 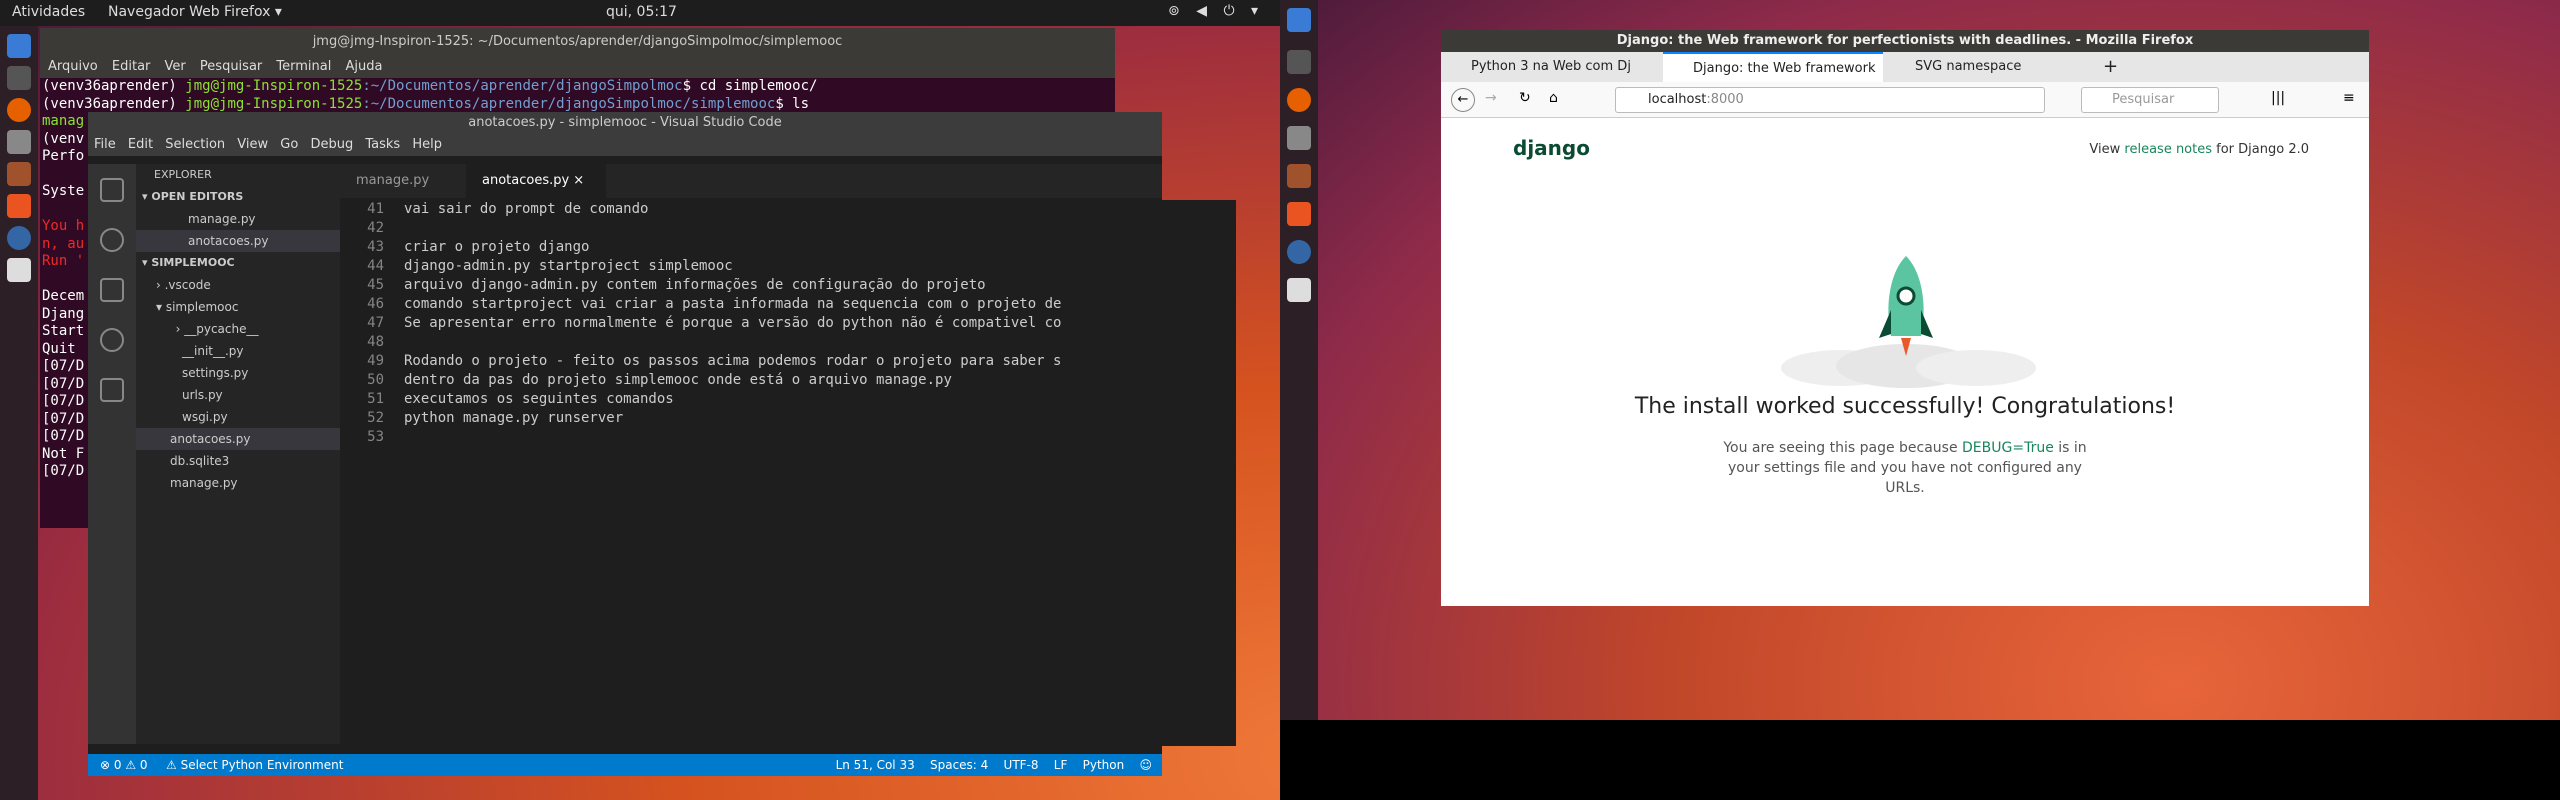 What do you see at coordinates (124, 765) in the screenshot?
I see `problems-indicator: ⊗ 0 ⚠ 0` at bounding box center [124, 765].